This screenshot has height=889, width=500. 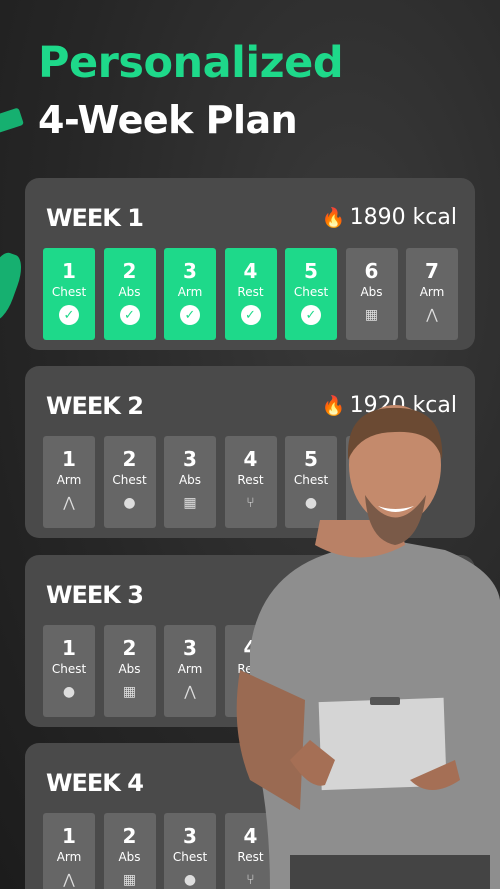 I want to click on day-tile: 1 Chest ●, so click(x=69, y=671).